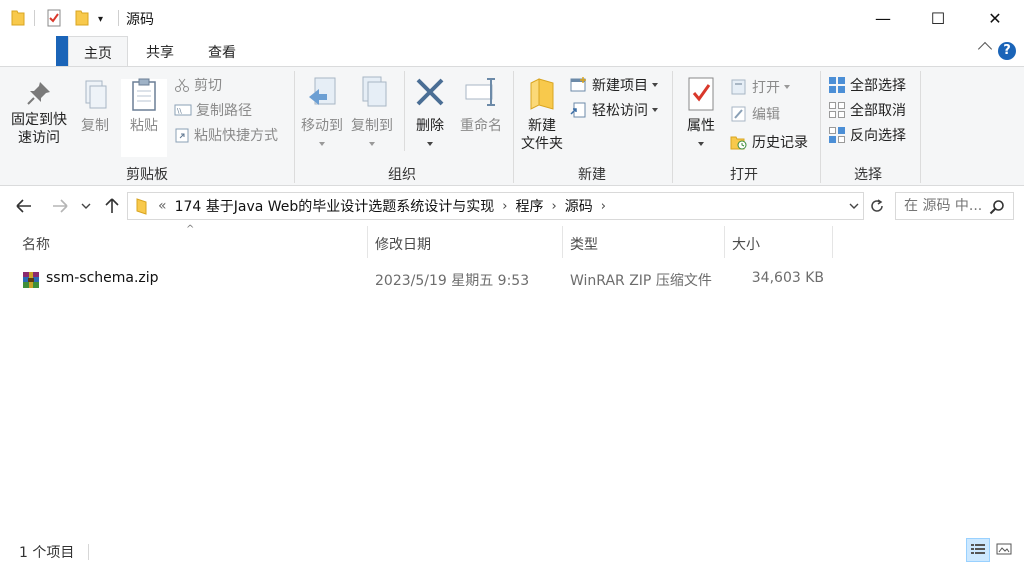  I want to click on refresh-icon, so click(877, 206).